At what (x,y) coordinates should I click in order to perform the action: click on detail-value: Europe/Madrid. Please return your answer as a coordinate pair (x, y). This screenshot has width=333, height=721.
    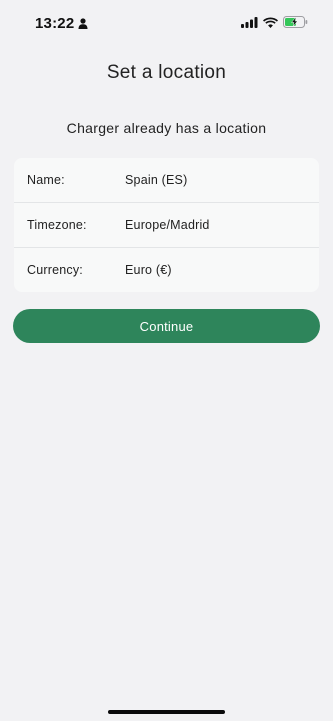
    Looking at the image, I should click on (167, 225).